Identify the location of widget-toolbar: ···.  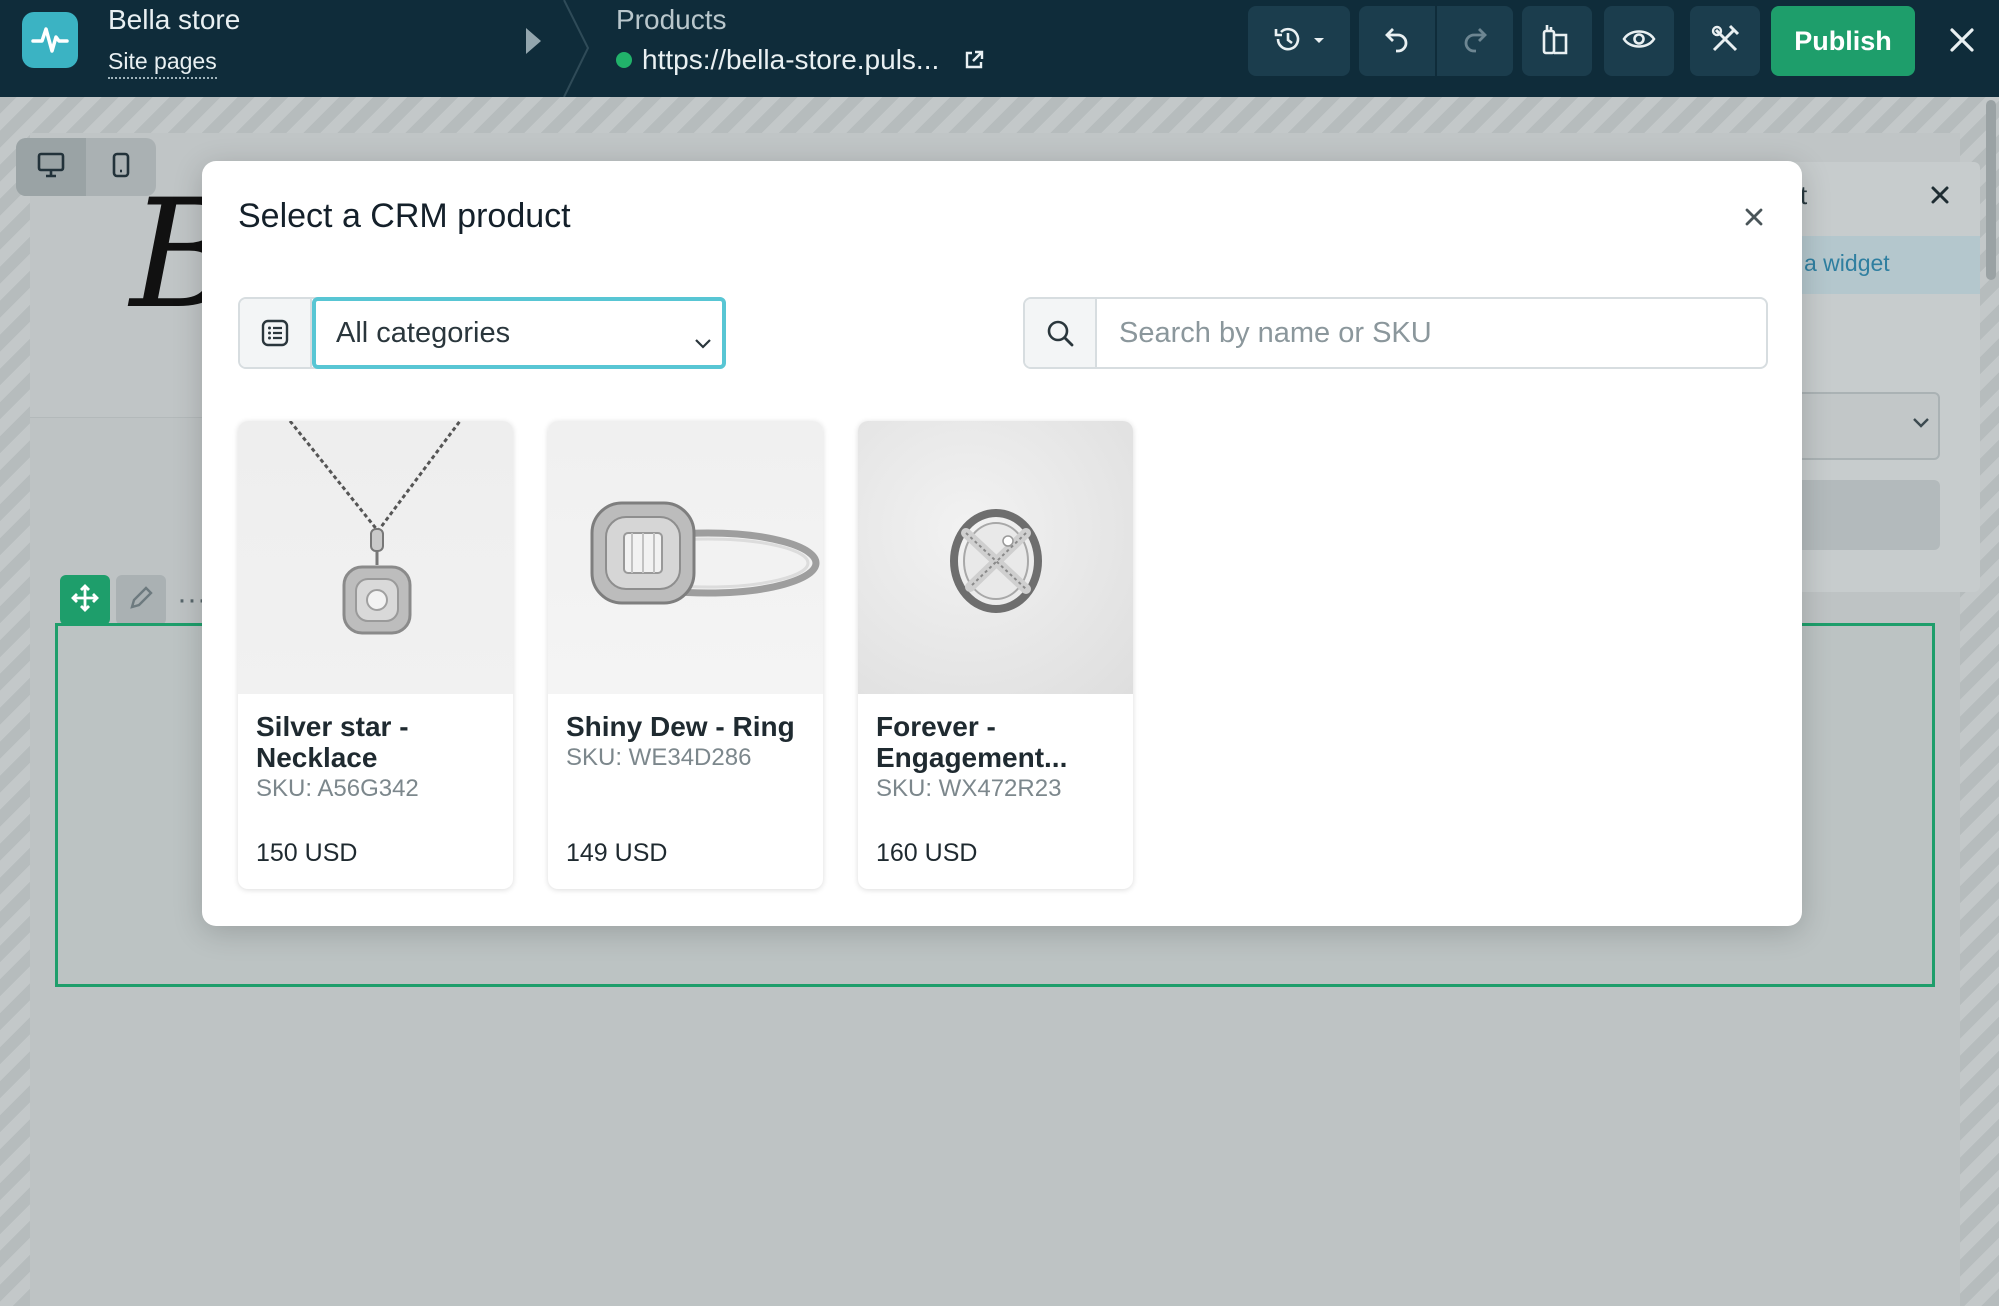
(136, 600).